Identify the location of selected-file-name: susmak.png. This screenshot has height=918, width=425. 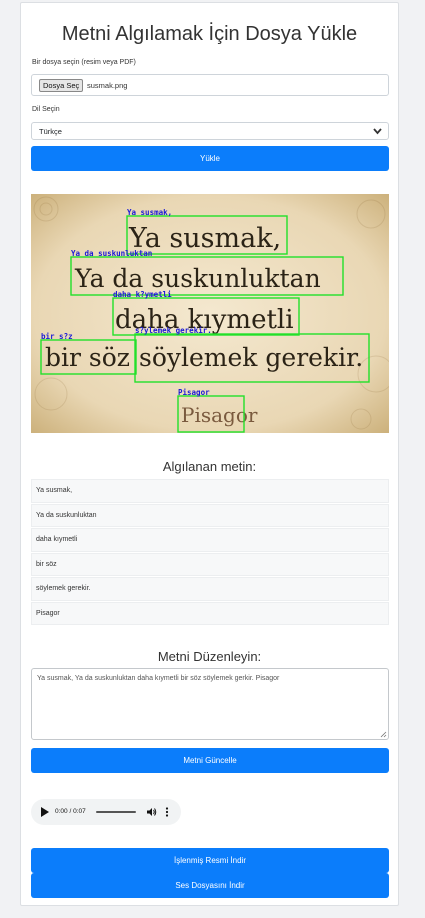
(107, 85).